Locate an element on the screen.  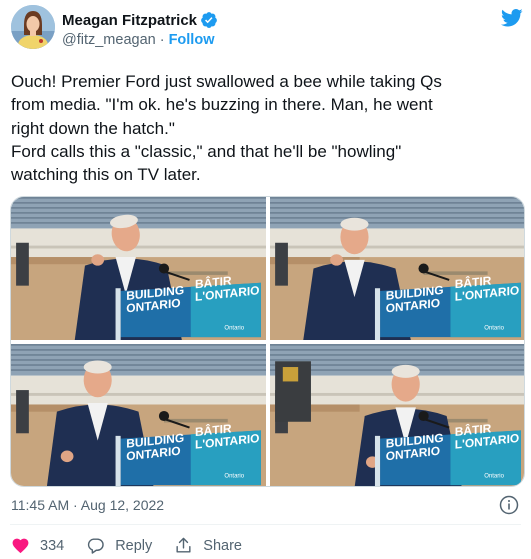
author-name-row: Meagan Fitzpatrick is located at coordinates (140, 20).